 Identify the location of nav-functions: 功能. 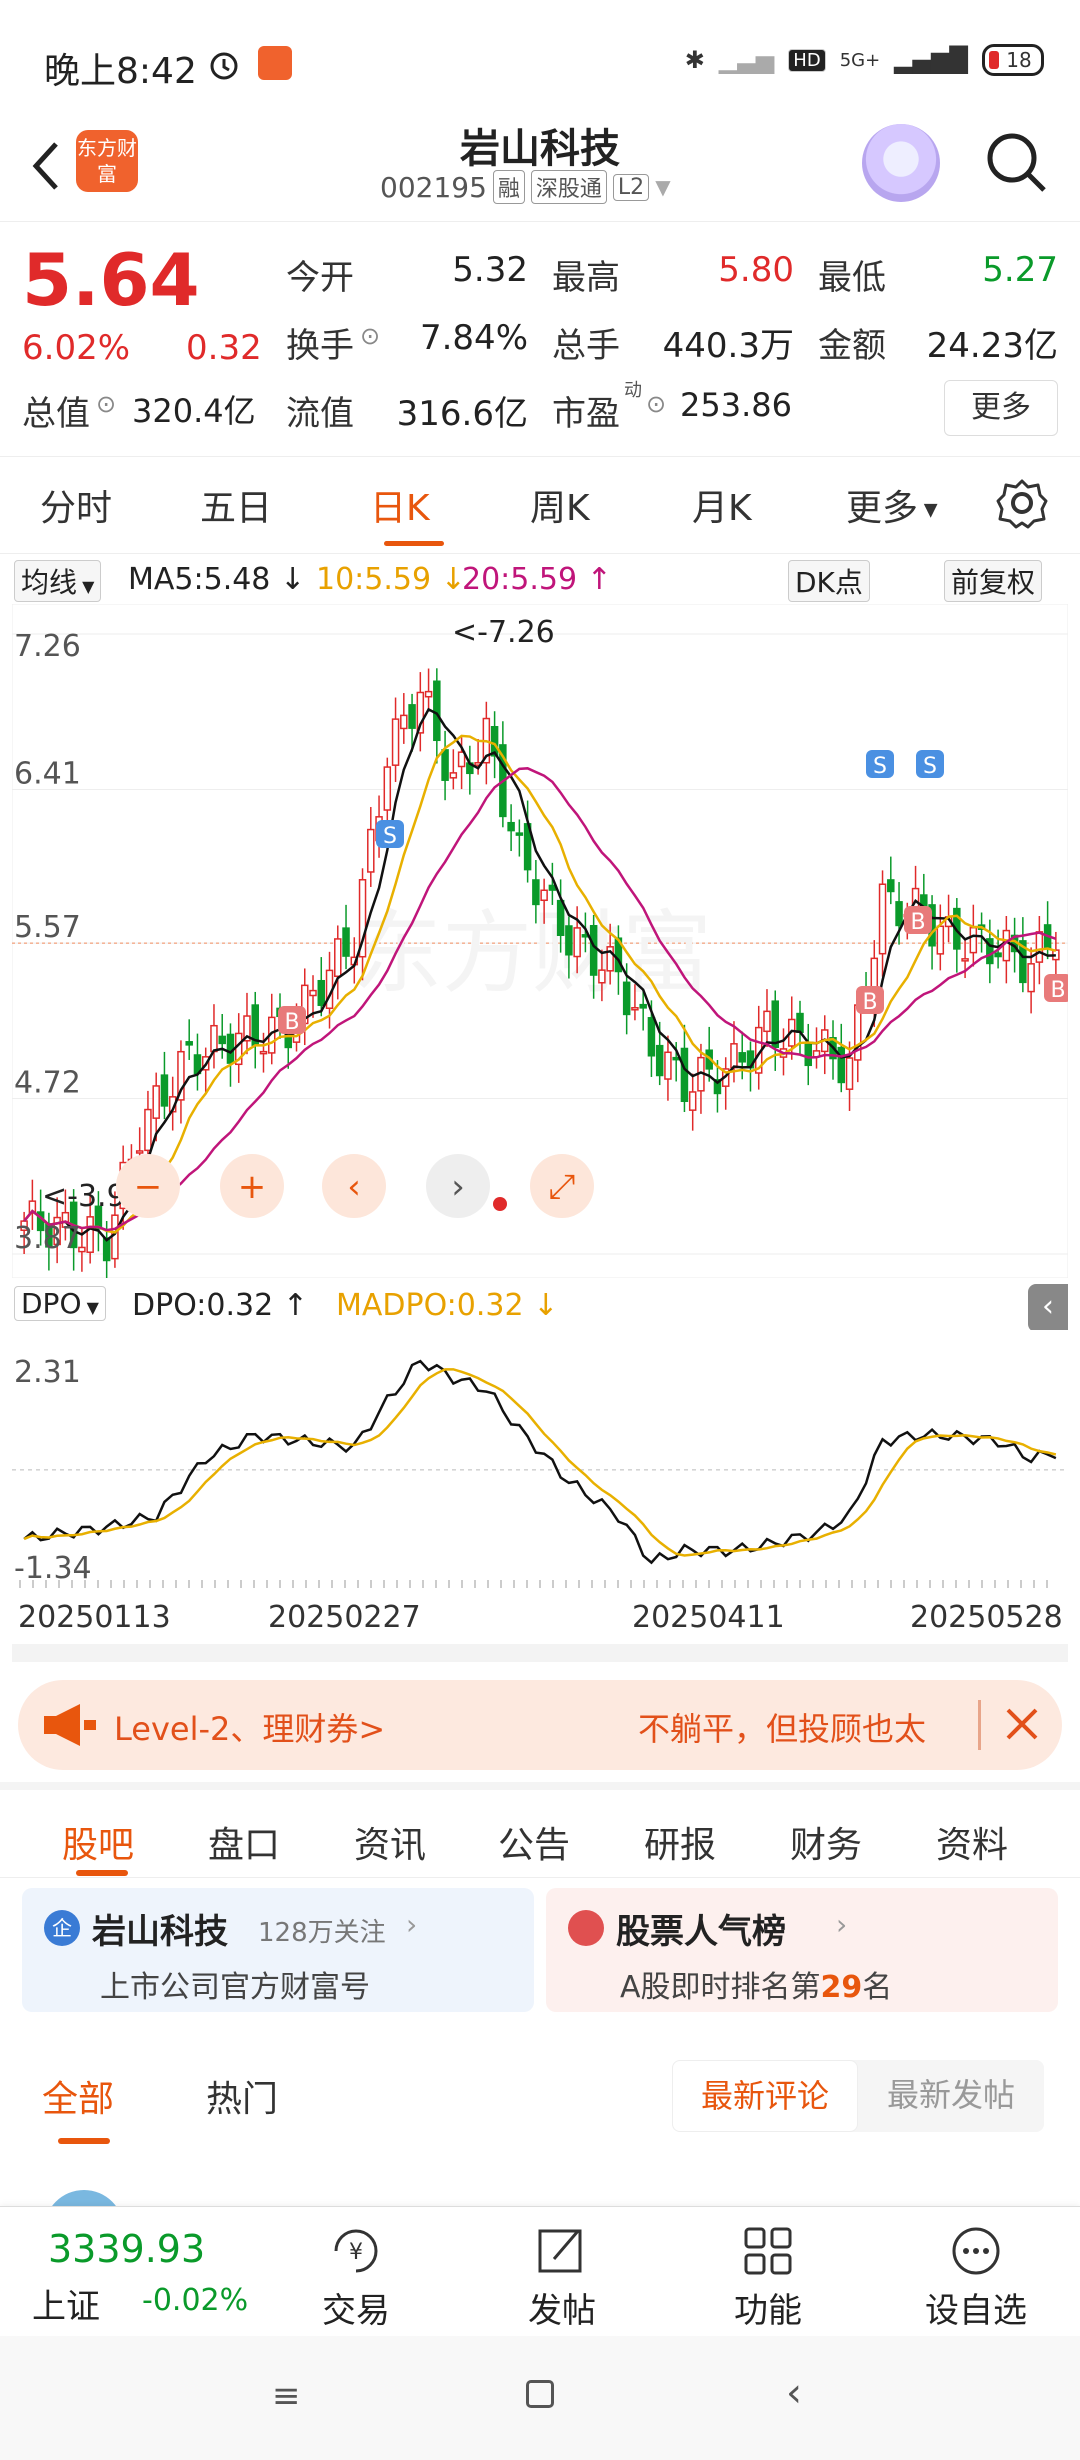
(768, 2278).